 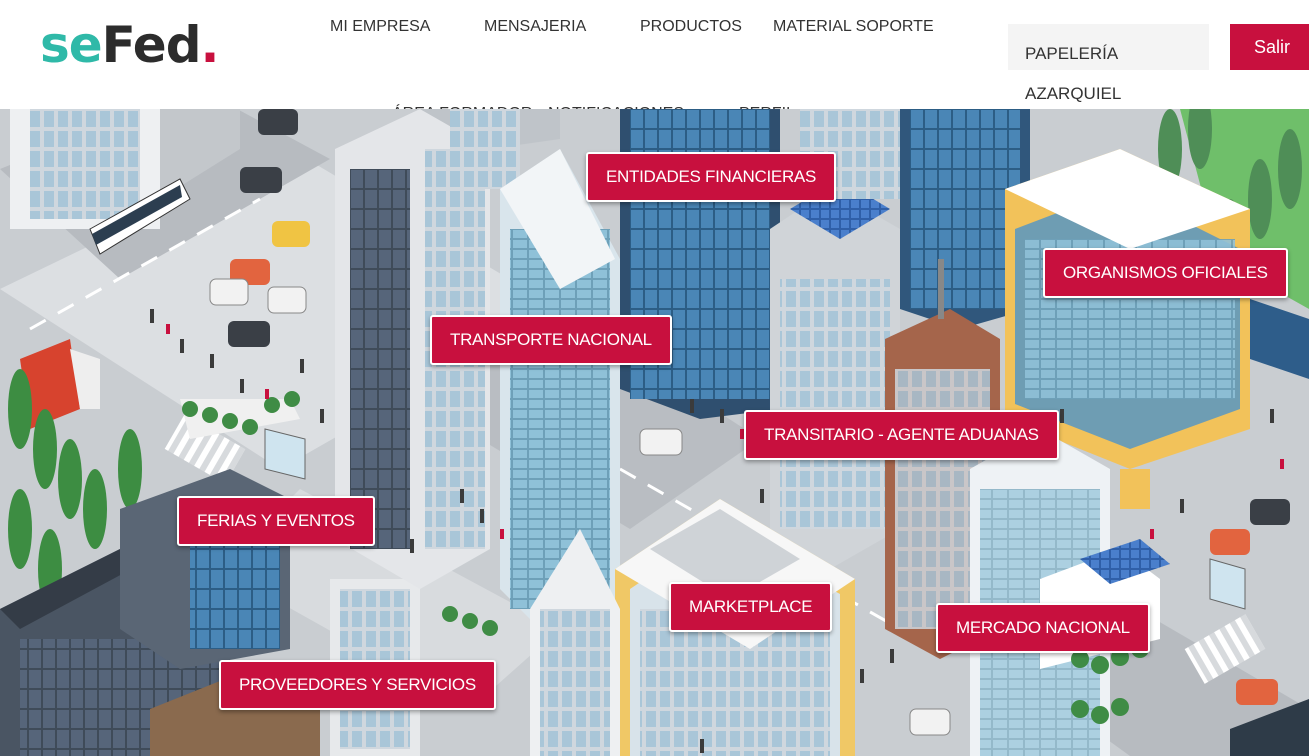 What do you see at coordinates (767, 104) in the screenshot?
I see `nav-perfil: PERFIL` at bounding box center [767, 104].